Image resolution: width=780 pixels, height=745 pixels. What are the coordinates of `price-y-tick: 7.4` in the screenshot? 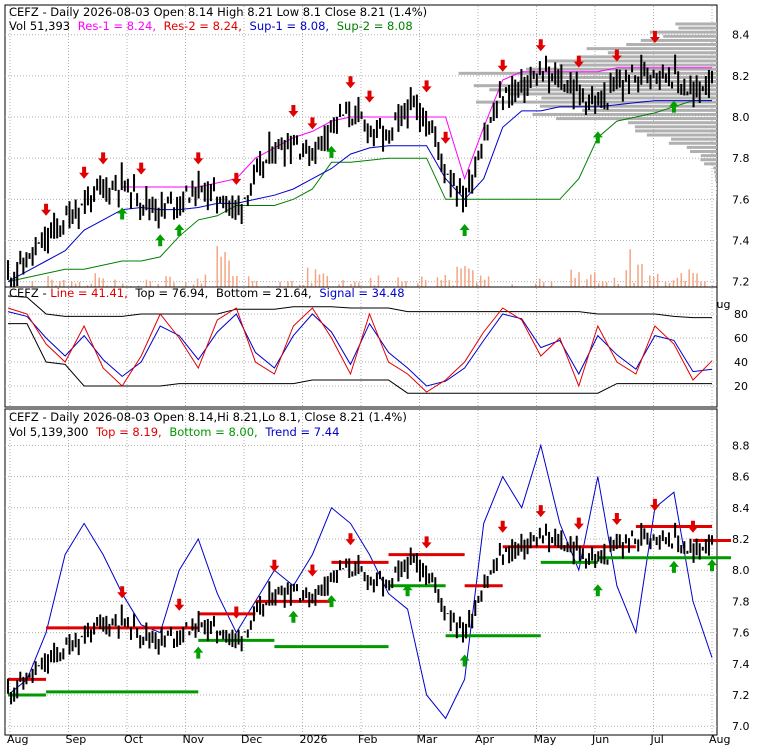 It's located at (741, 240).